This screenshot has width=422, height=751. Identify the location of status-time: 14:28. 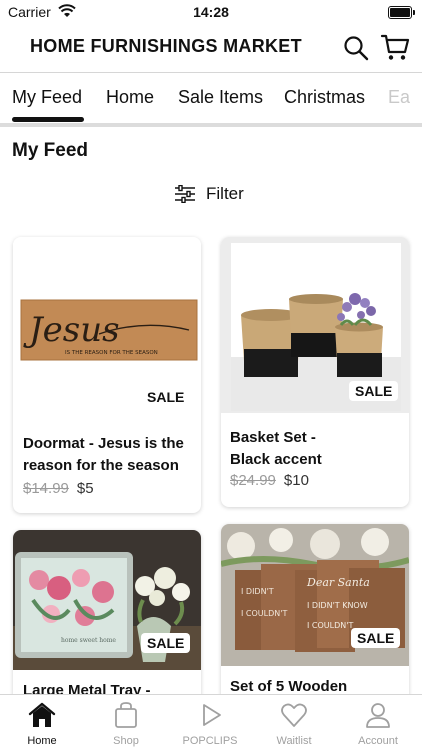
(211, 12).